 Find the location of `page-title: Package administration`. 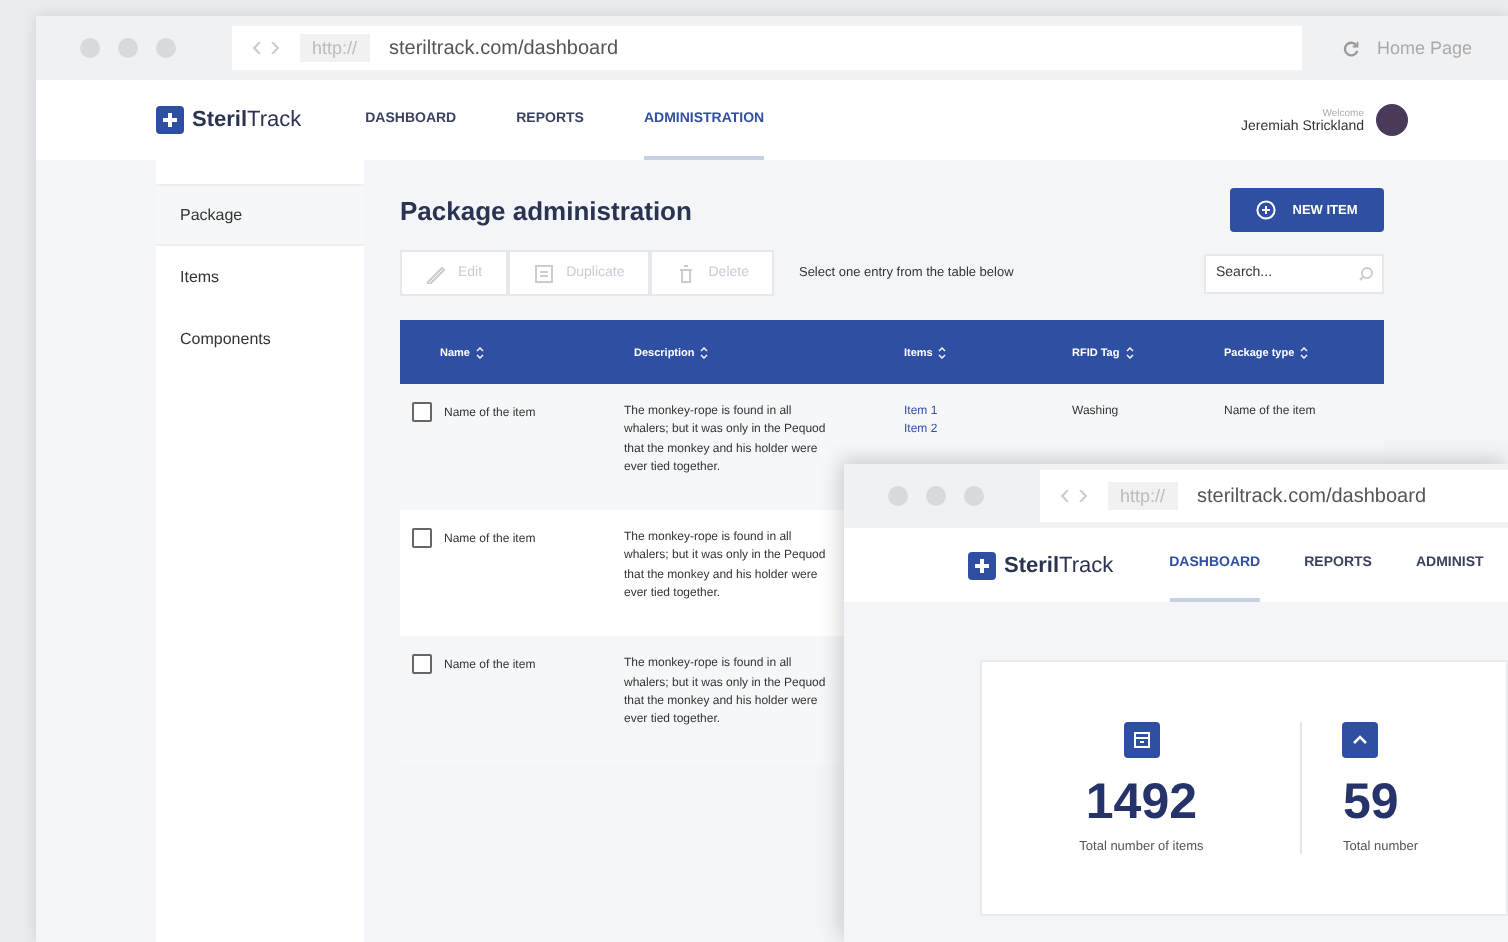

page-title: Package administration is located at coordinates (546, 210).